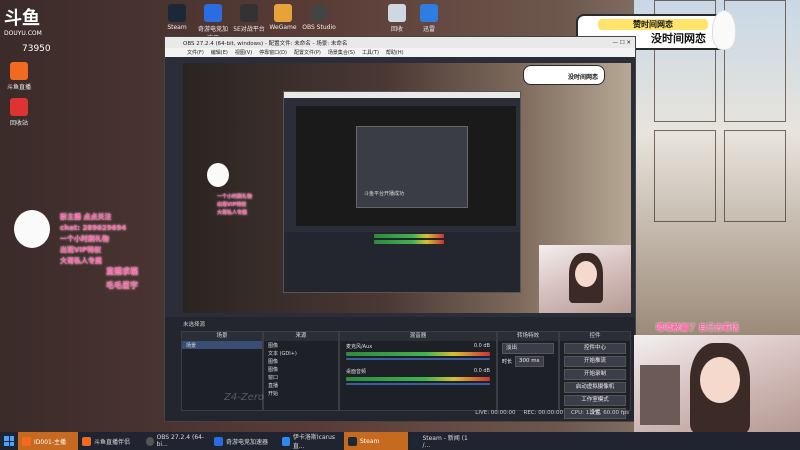 The image size is (800, 450). What do you see at coordinates (23, 33) in the screenshot?
I see `logo-sub: DOUYU.COM` at bounding box center [23, 33].